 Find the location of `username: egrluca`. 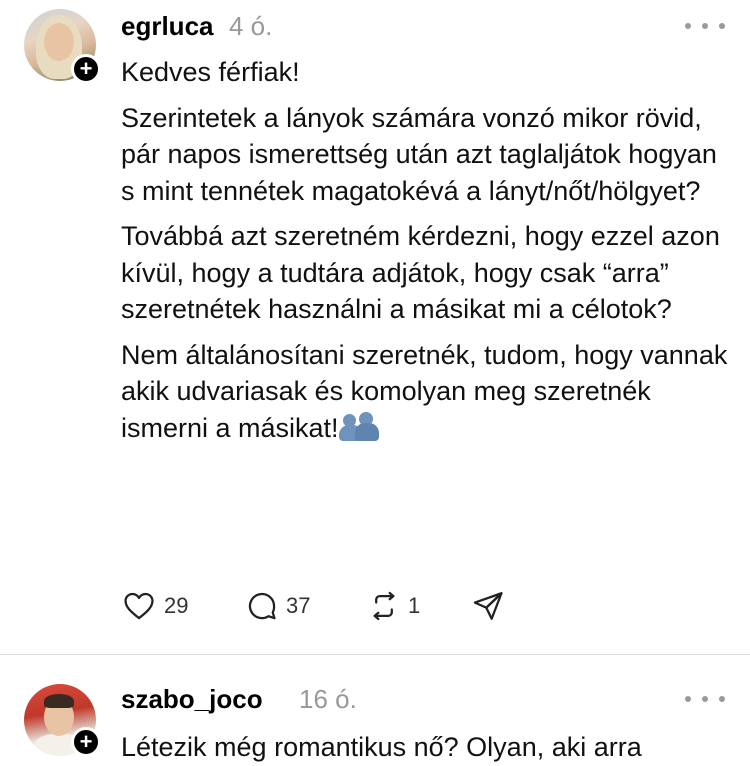

username: egrluca is located at coordinates (167, 26).